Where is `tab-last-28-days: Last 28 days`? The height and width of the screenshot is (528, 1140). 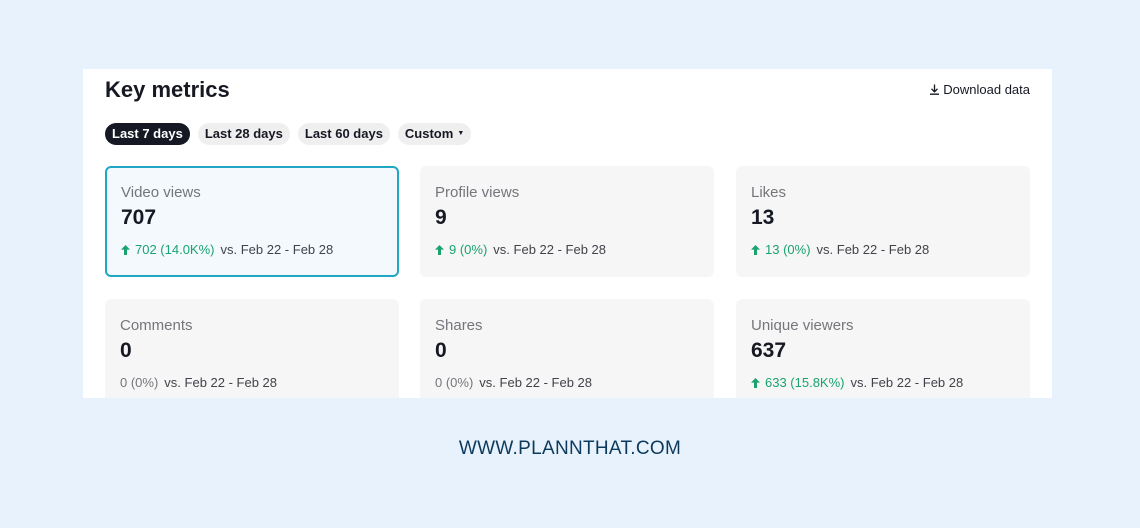 tab-last-28-days: Last 28 days is located at coordinates (243, 134).